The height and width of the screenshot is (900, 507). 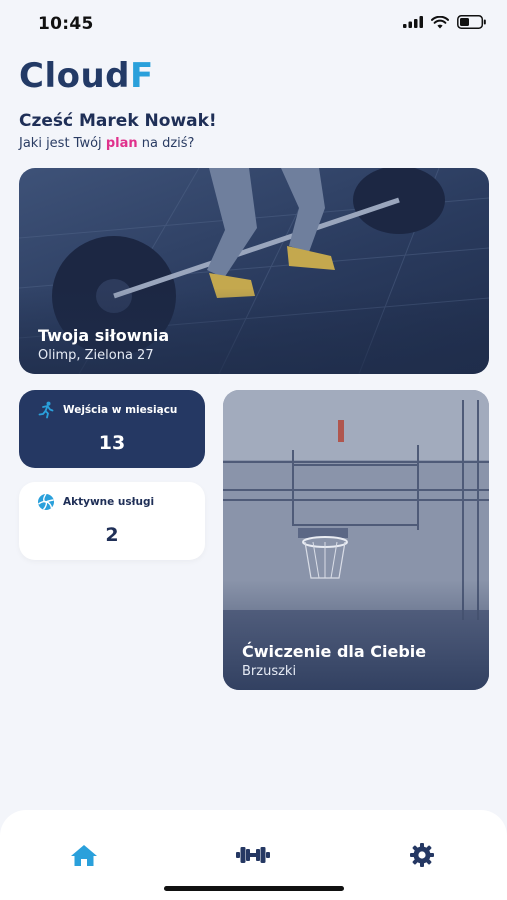 I want to click on gear-icon, so click(x=422, y=855).